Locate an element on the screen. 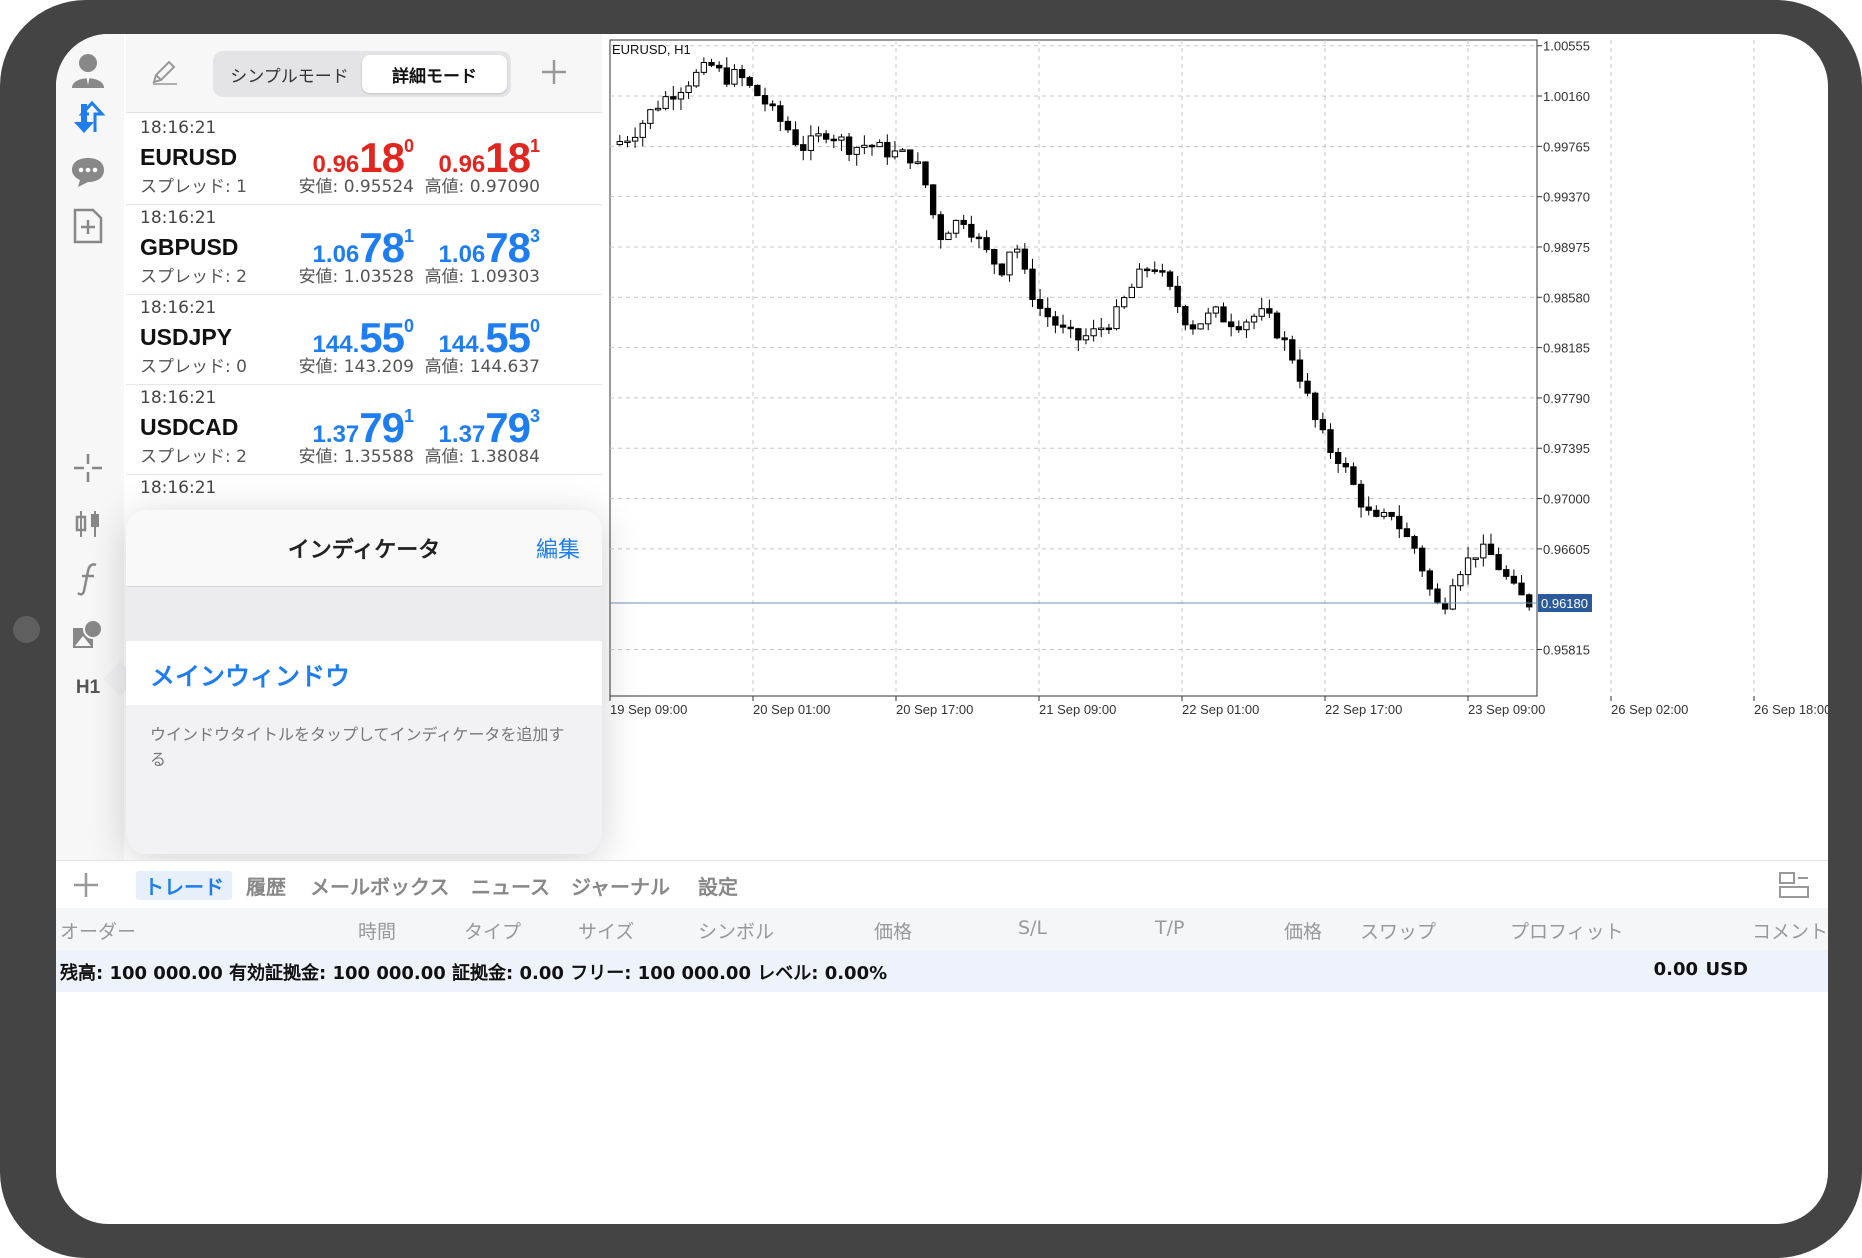  tab-mailbox: メールボックス is located at coordinates (379, 885).